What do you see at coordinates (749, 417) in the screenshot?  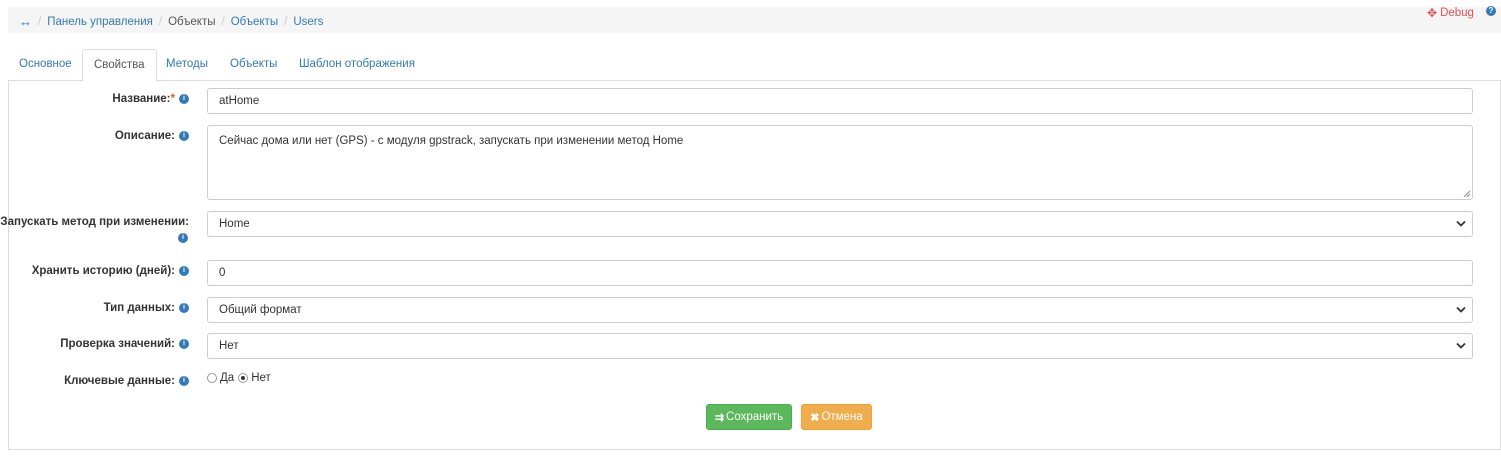 I see `save-button: ⇉ Сохранить` at bounding box center [749, 417].